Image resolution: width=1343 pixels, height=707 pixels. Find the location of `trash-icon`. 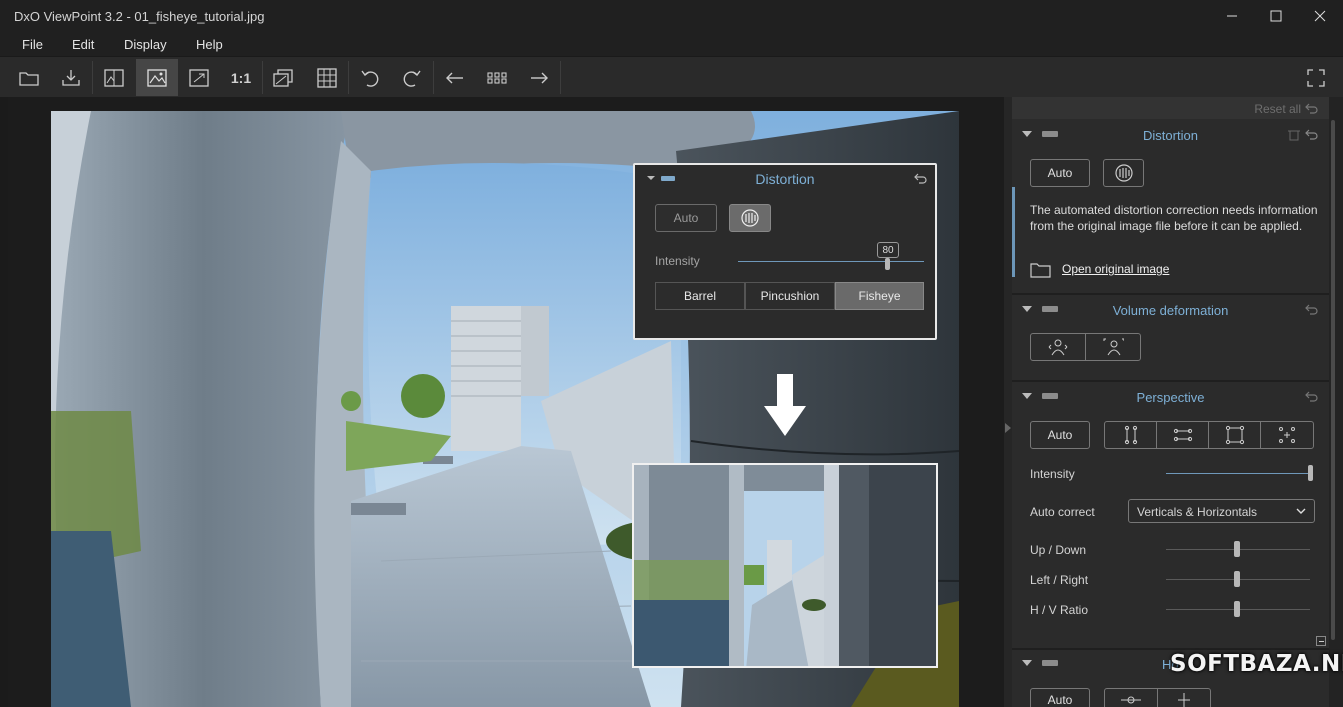

trash-icon is located at coordinates (1294, 134).